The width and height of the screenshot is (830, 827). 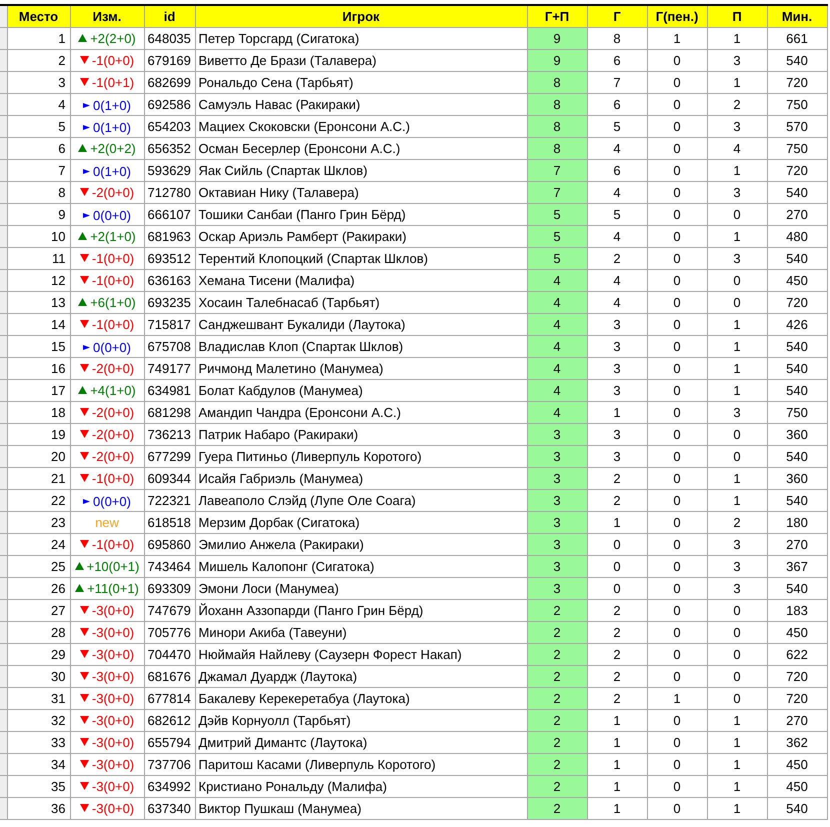 I want to click on rank-change: -1(0+1), so click(x=113, y=83).